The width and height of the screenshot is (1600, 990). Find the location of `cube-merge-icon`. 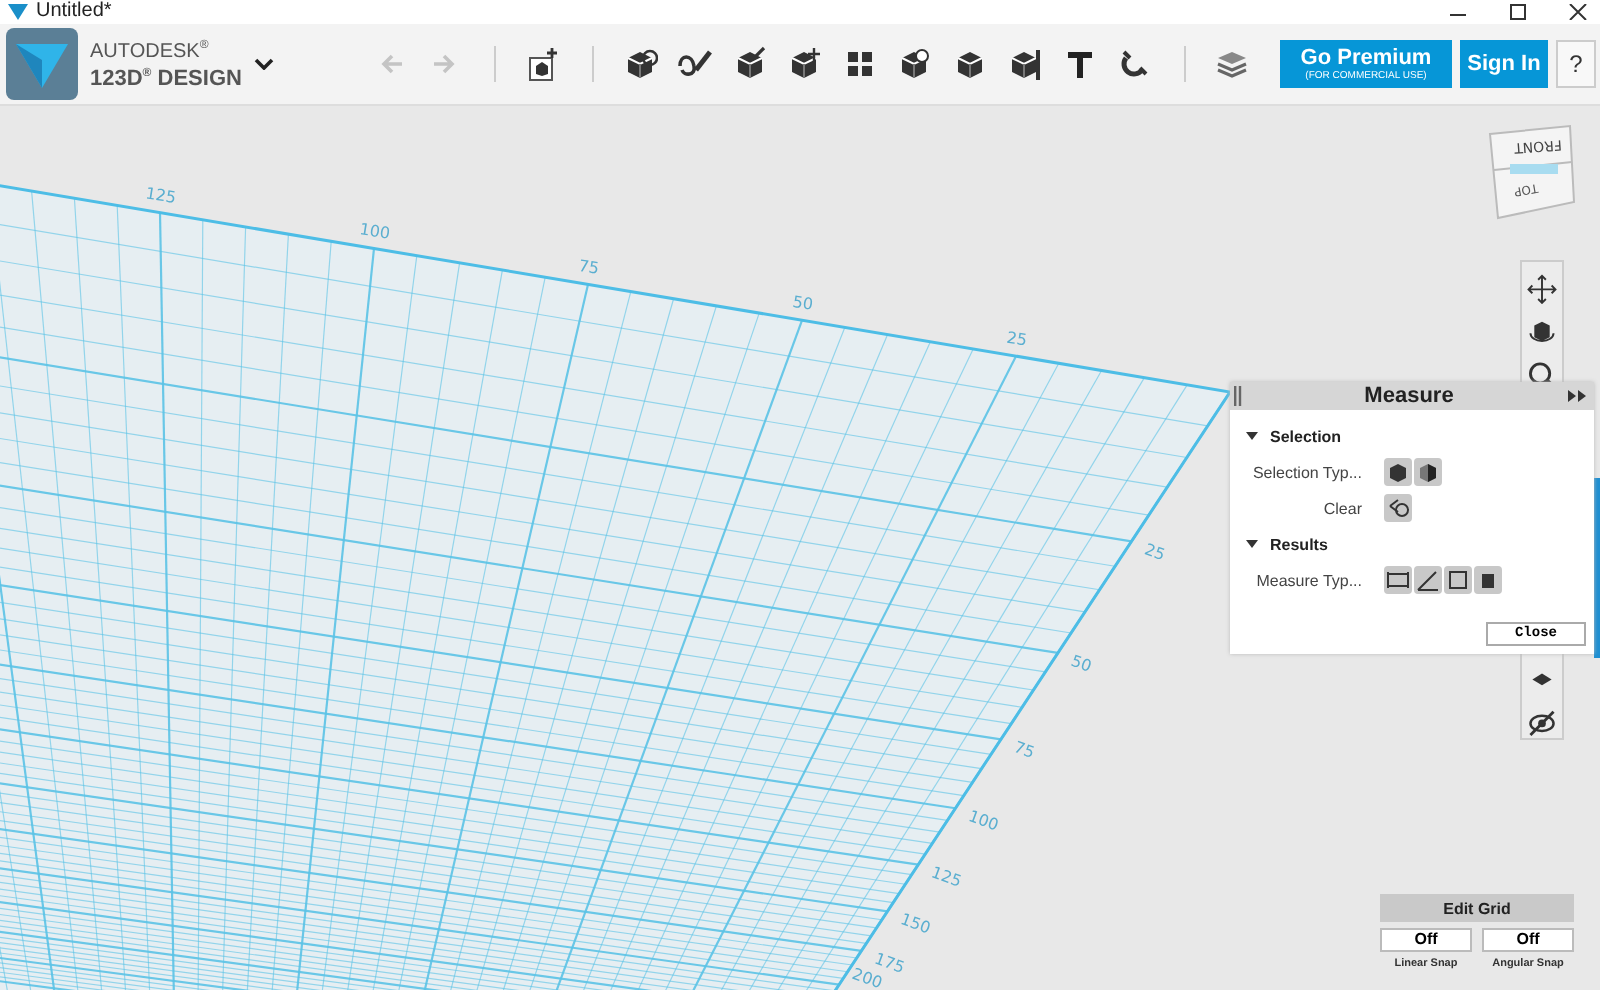

cube-merge-icon is located at coordinates (914, 64).